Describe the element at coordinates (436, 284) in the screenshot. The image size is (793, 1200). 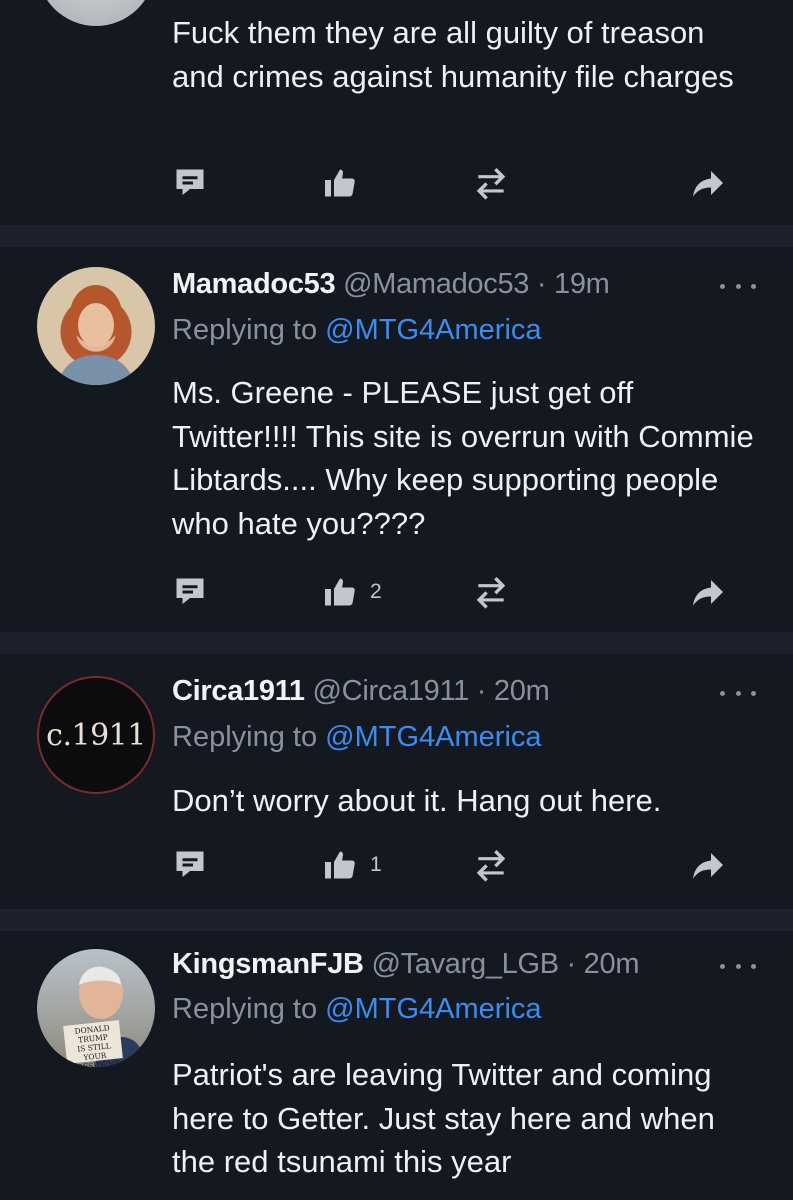
I see `user-handle: @Mamadoc53` at that location.